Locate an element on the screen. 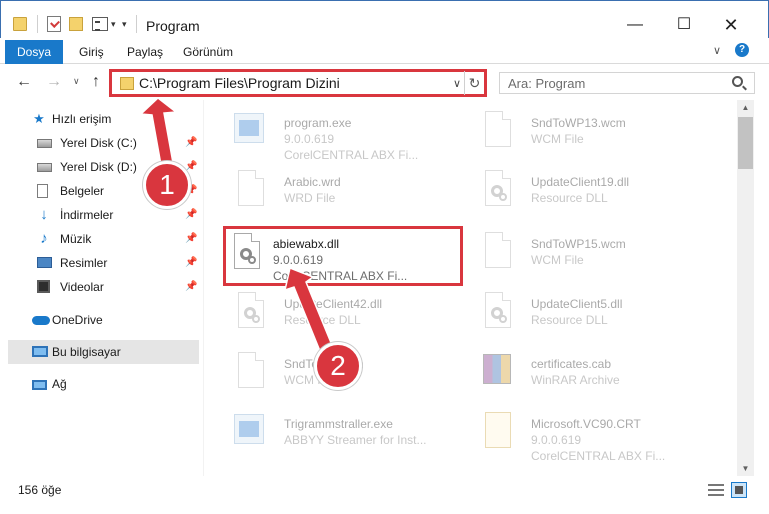 The height and width of the screenshot is (514, 769). sidebar-item-label: OneDrive is located at coordinates (77, 320).